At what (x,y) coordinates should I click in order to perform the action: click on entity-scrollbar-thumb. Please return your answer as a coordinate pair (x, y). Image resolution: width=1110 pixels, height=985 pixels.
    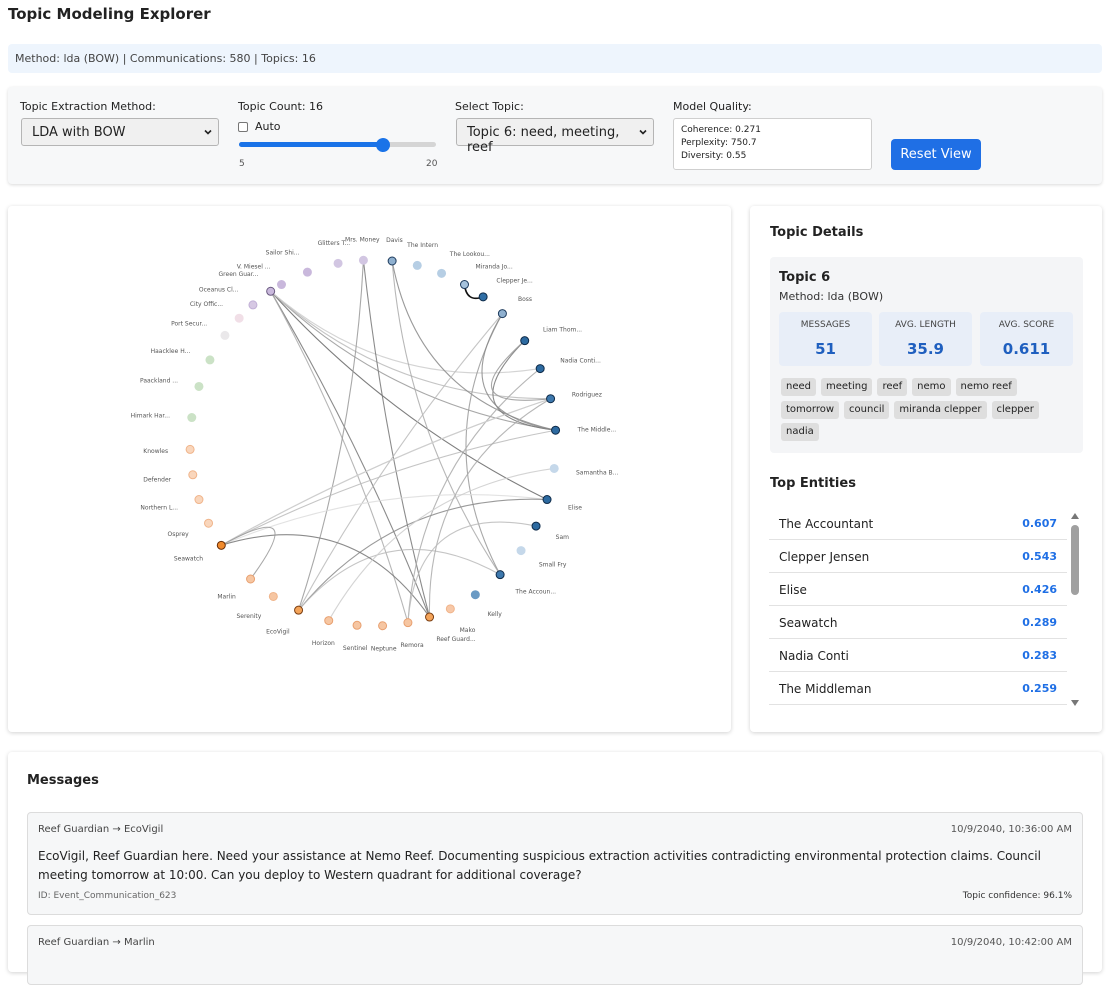
    Looking at the image, I should click on (1075, 560).